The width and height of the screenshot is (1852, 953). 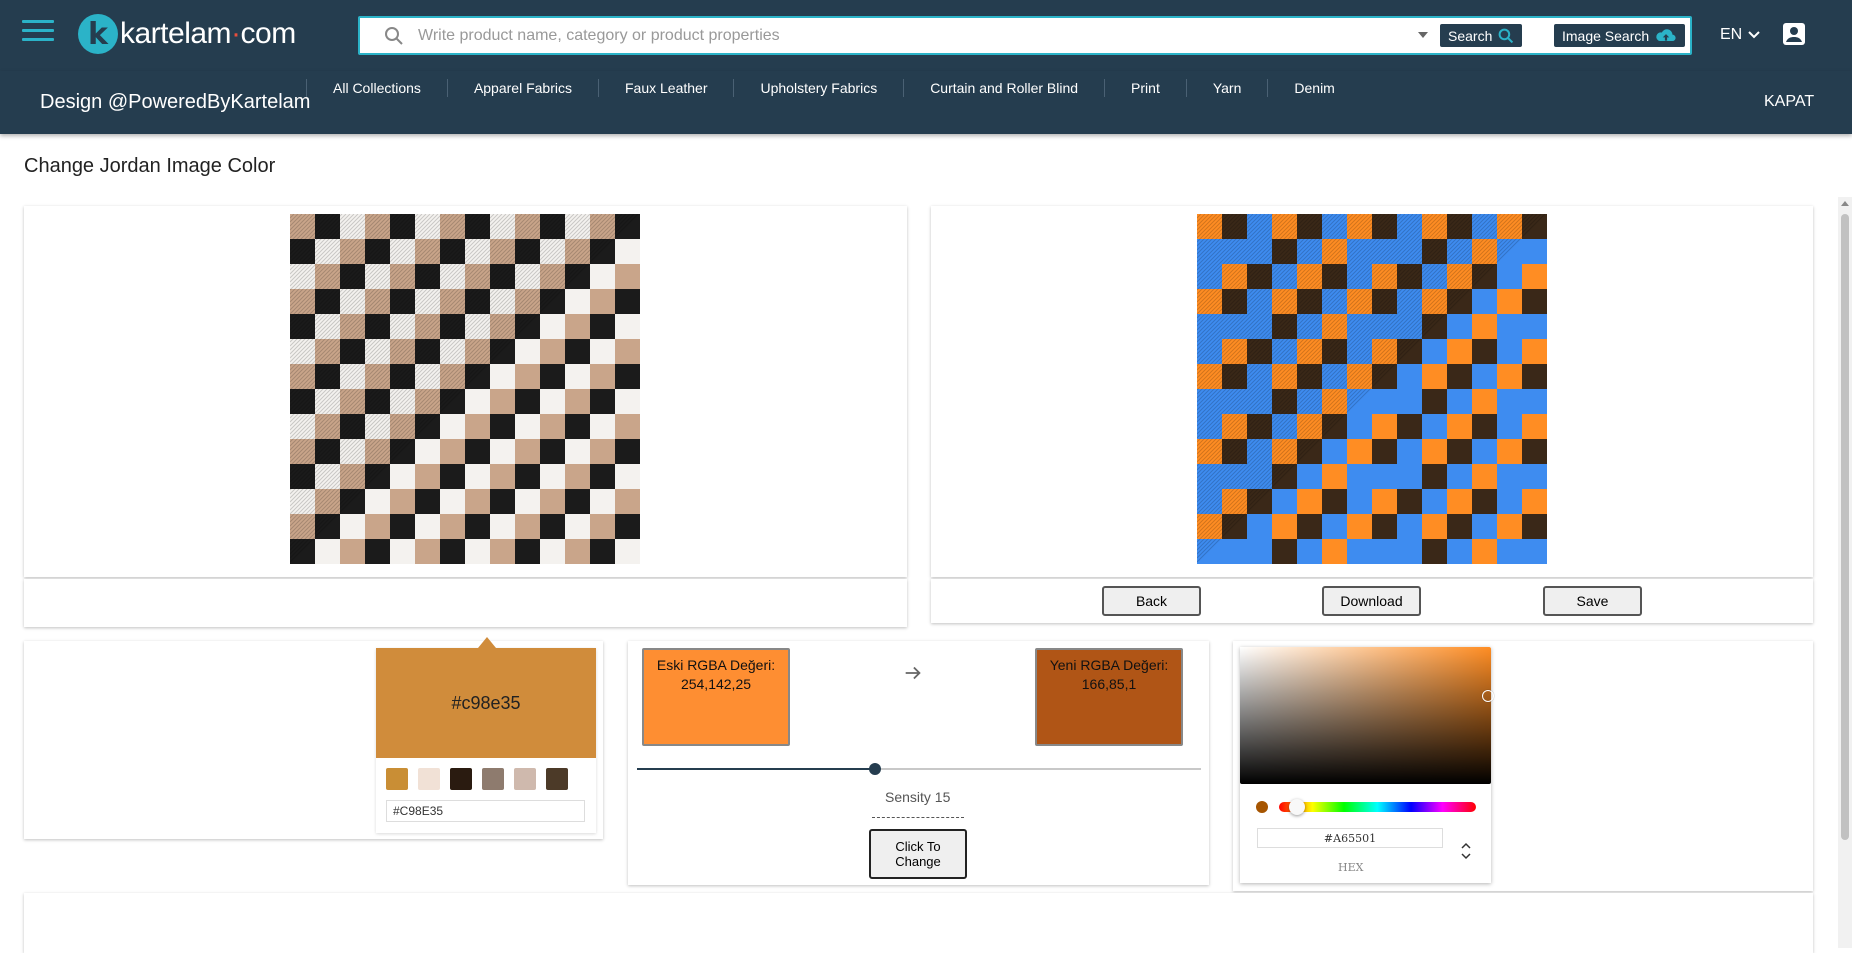 What do you see at coordinates (175, 102) in the screenshot?
I see `design-title: Design @PoweredByKartelam` at bounding box center [175, 102].